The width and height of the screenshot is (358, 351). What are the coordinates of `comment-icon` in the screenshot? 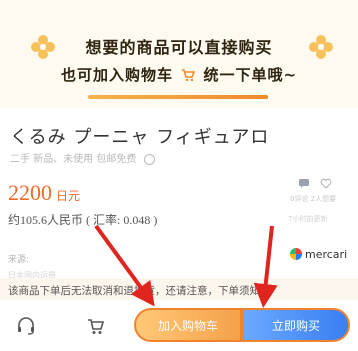 It's located at (304, 183).